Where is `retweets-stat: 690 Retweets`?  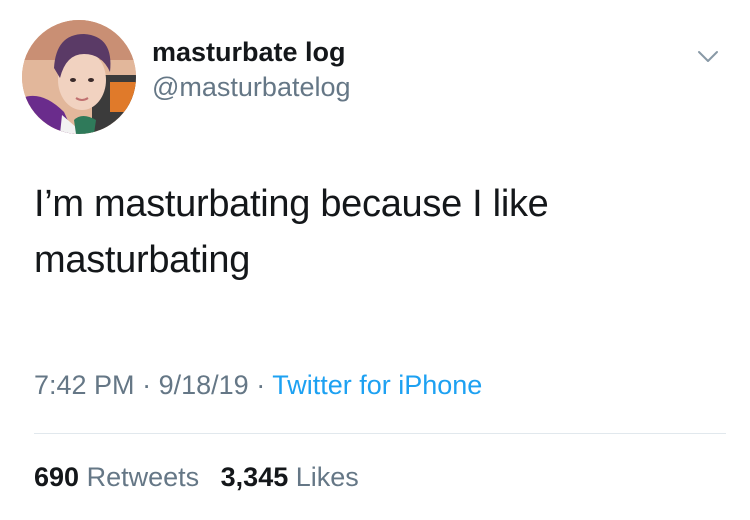
retweets-stat: 690 Retweets is located at coordinates (116, 477).